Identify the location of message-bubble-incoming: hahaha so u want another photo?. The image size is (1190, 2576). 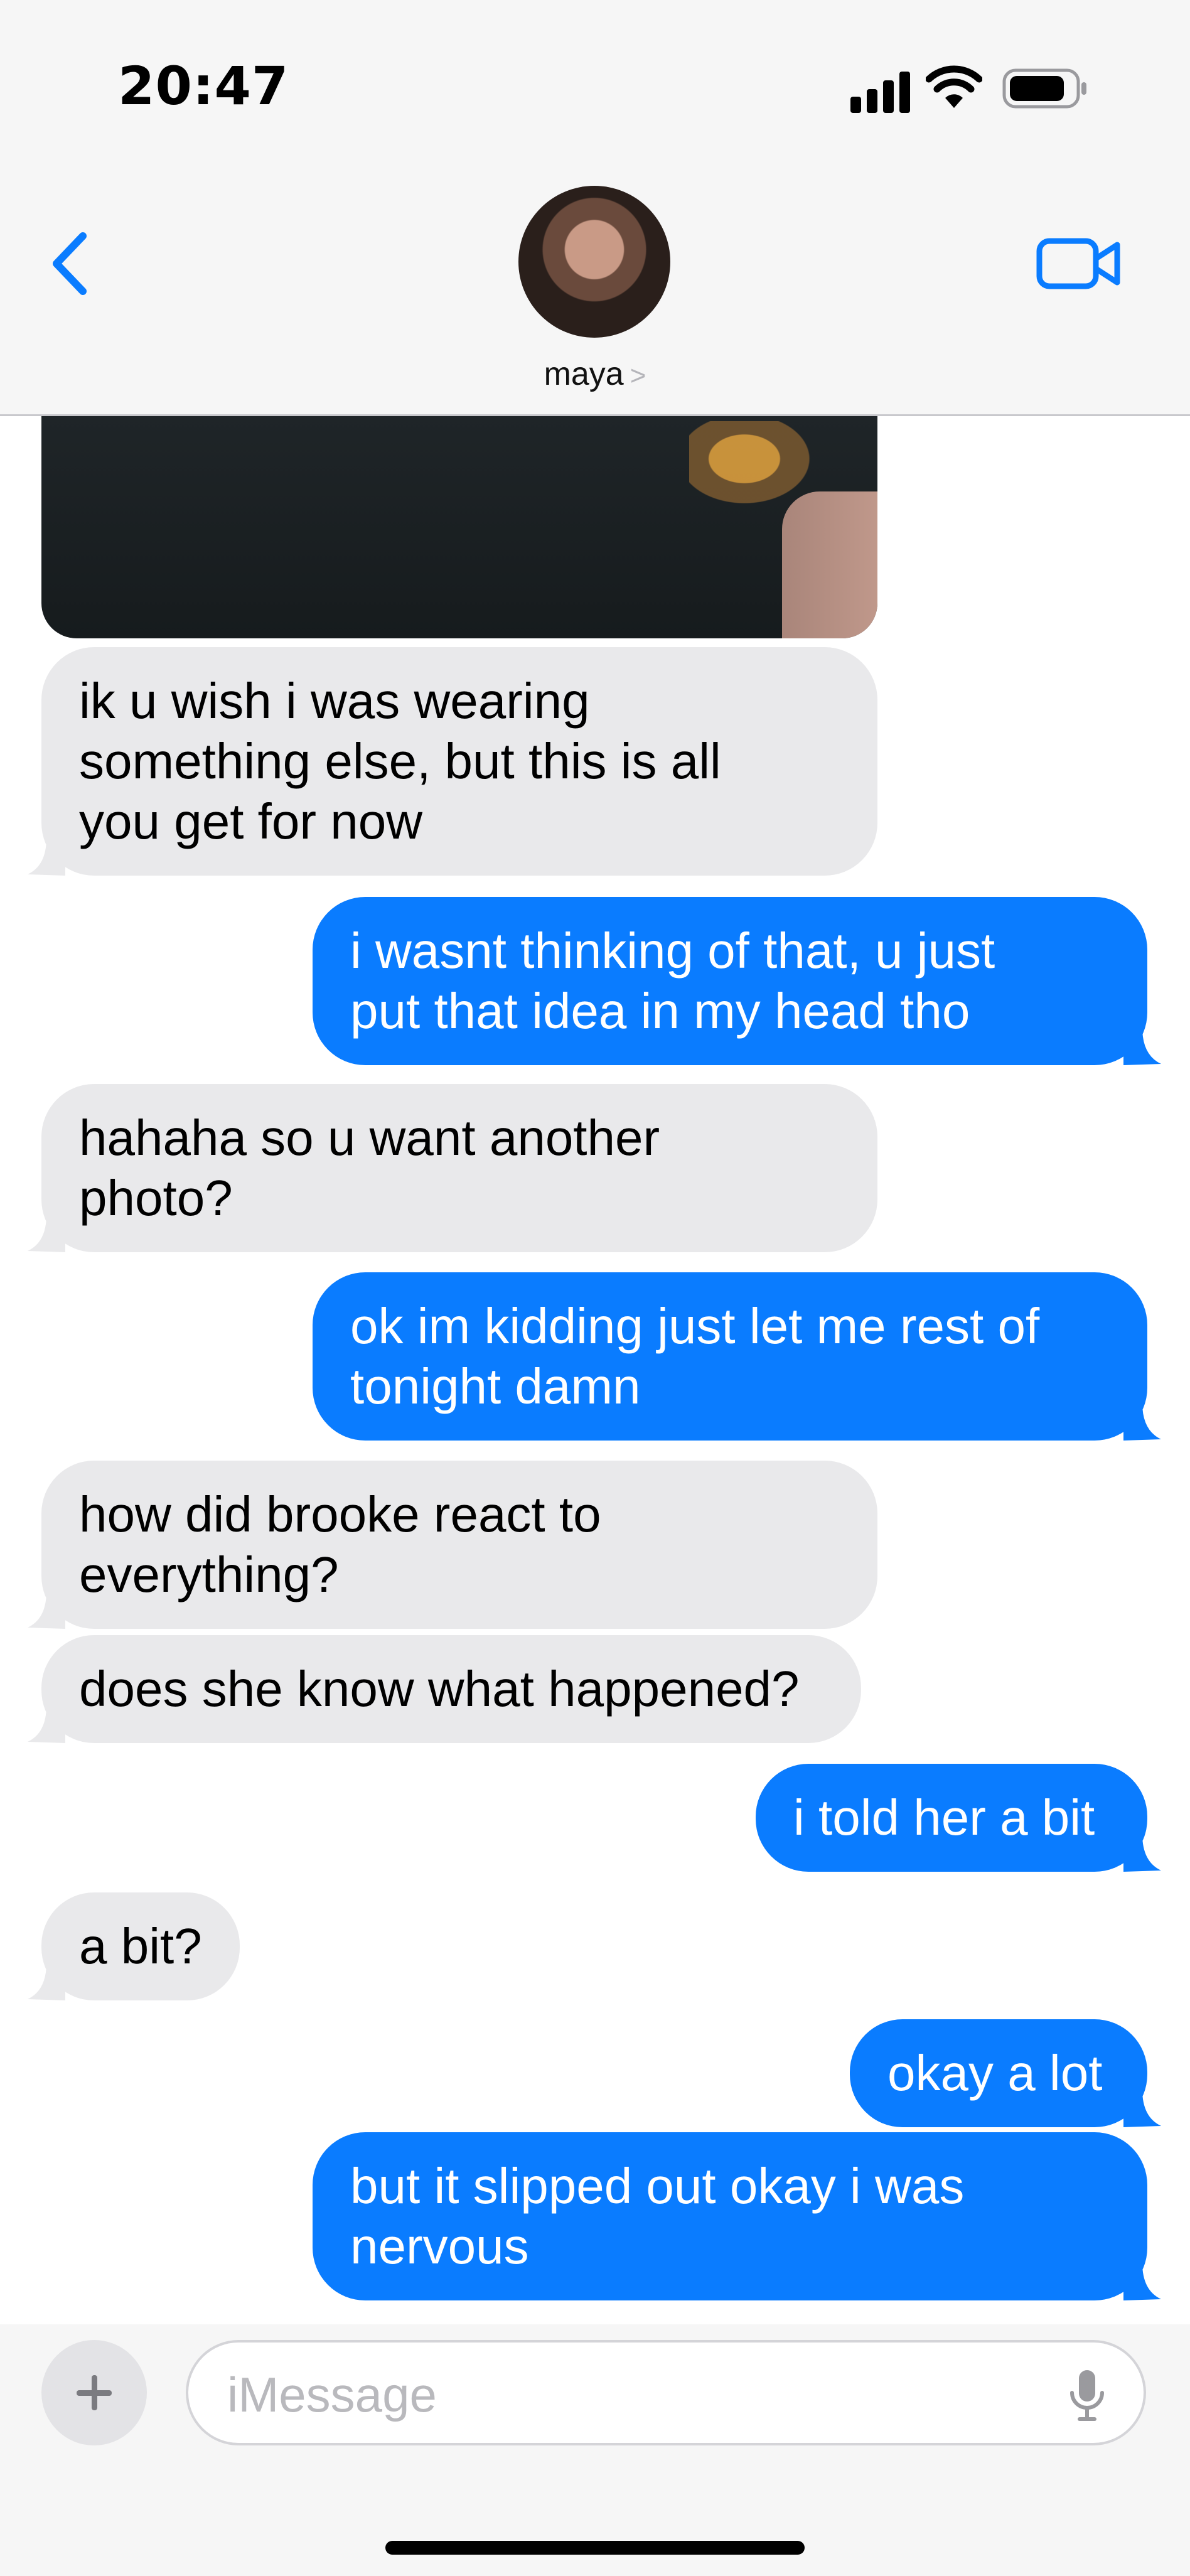
(453, 1168).